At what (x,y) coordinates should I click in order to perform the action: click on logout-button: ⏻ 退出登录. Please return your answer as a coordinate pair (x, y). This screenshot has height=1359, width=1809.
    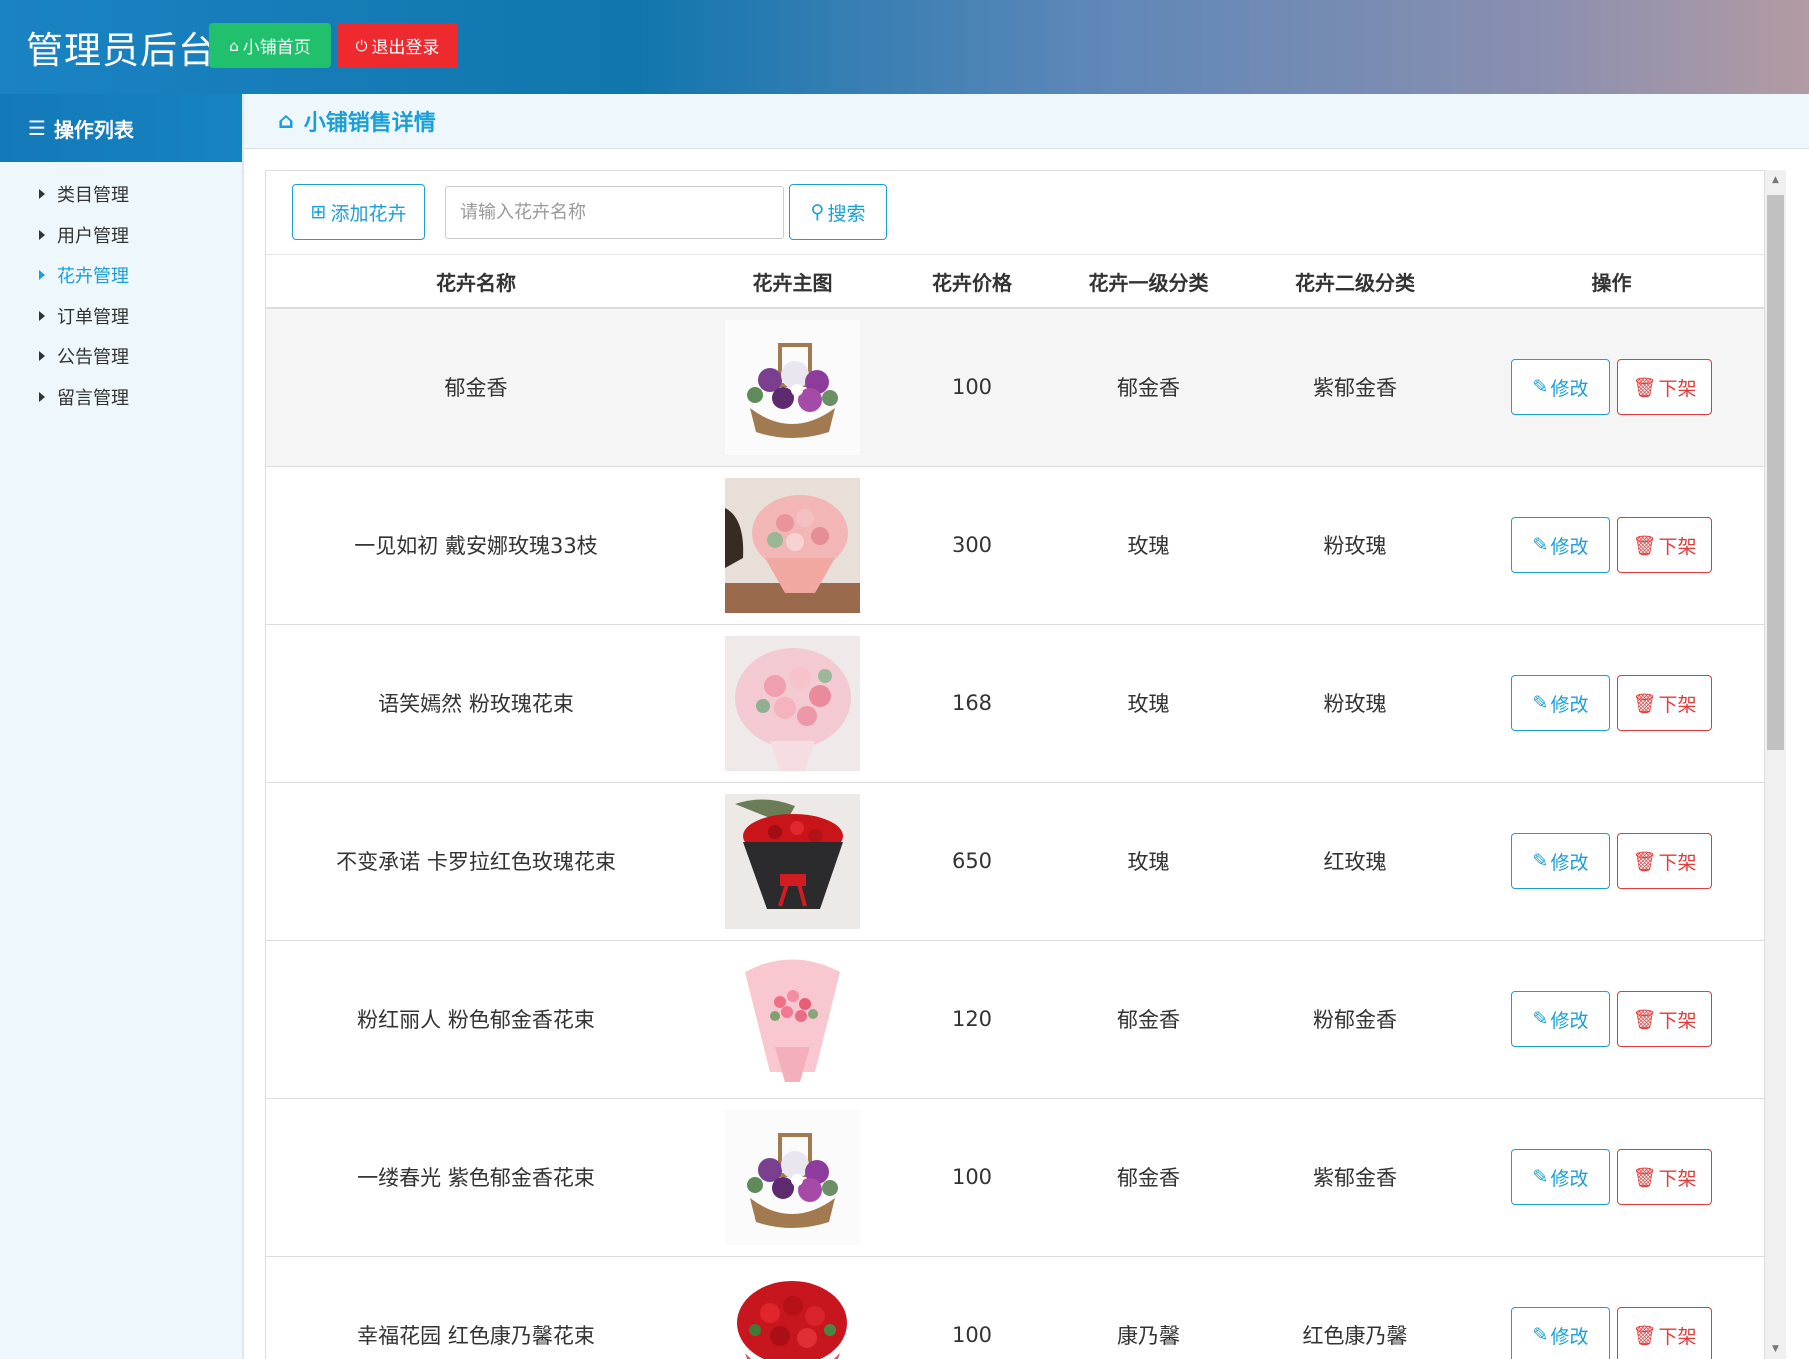
    Looking at the image, I should click on (397, 45).